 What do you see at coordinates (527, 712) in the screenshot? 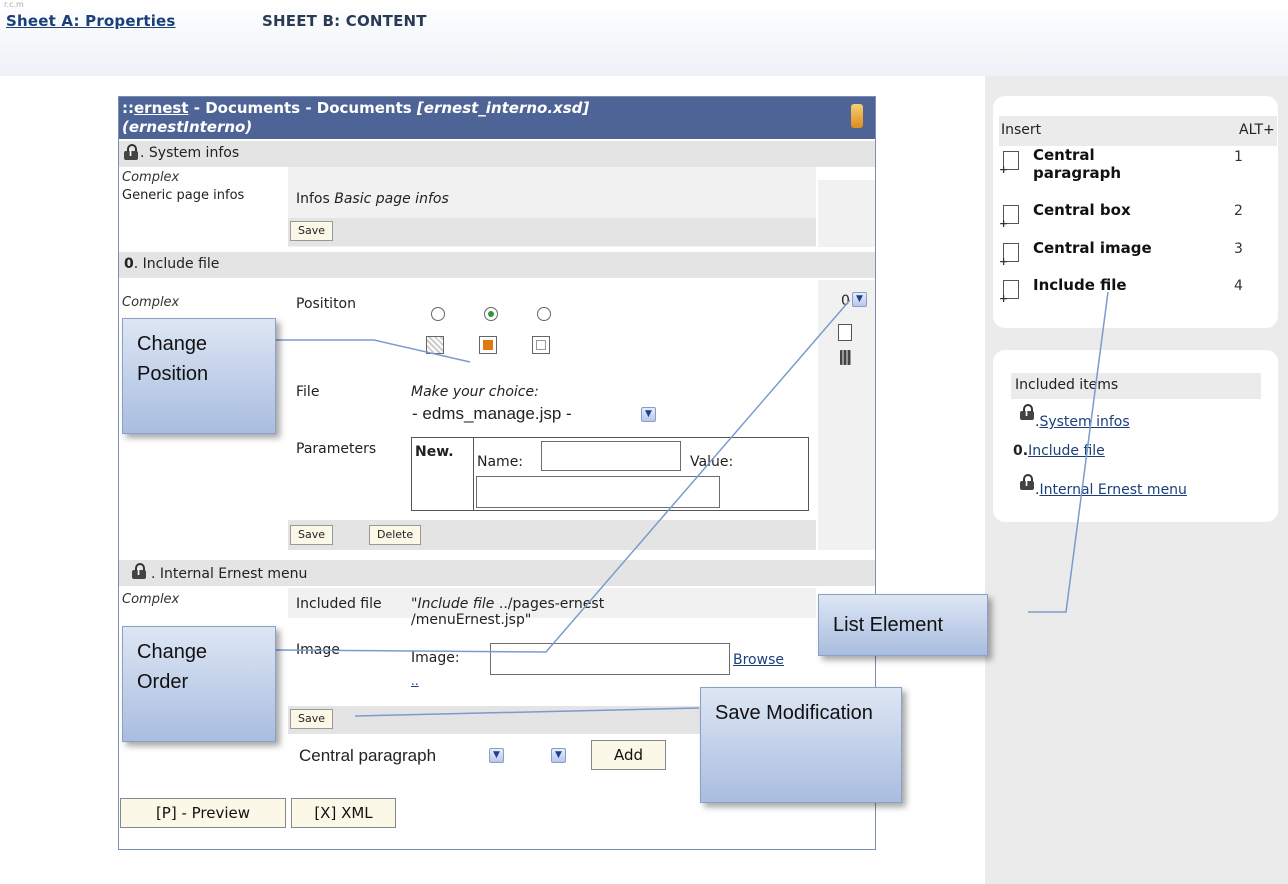
I see `connector-save-modification` at bounding box center [527, 712].